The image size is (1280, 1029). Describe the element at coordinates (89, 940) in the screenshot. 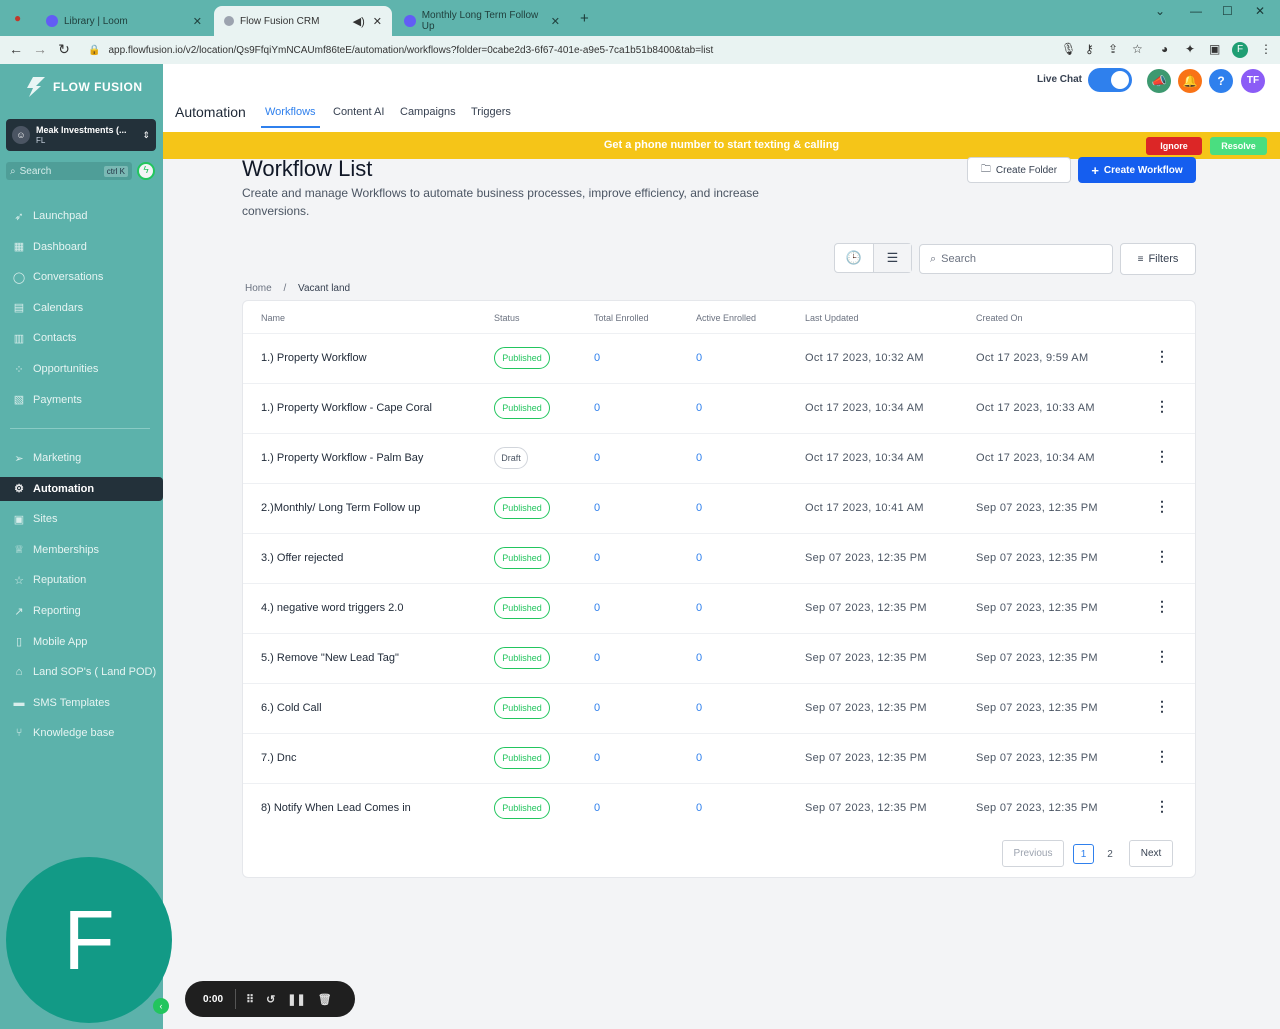

I see `camera-bubble: F` at that location.